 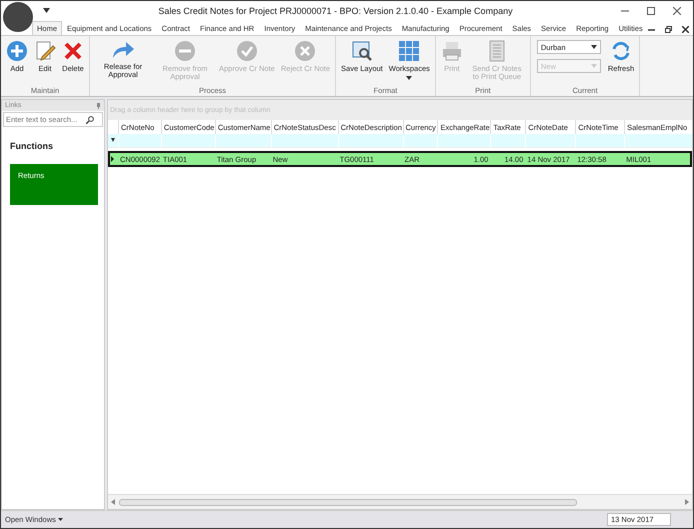 I want to click on maximize-icon, so click(x=651, y=10).